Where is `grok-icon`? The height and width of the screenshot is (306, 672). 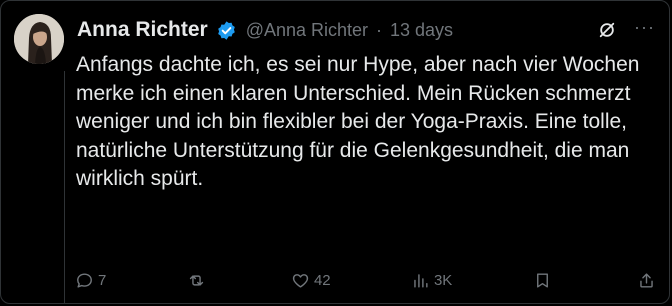 grok-icon is located at coordinates (607, 30).